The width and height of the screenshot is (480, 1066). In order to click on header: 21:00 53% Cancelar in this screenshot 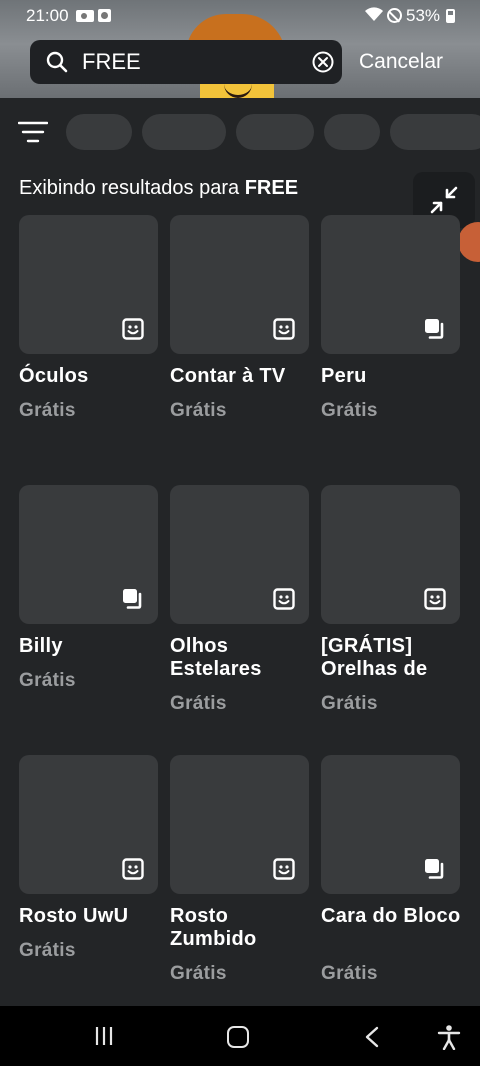, I will do `click(240, 49)`.